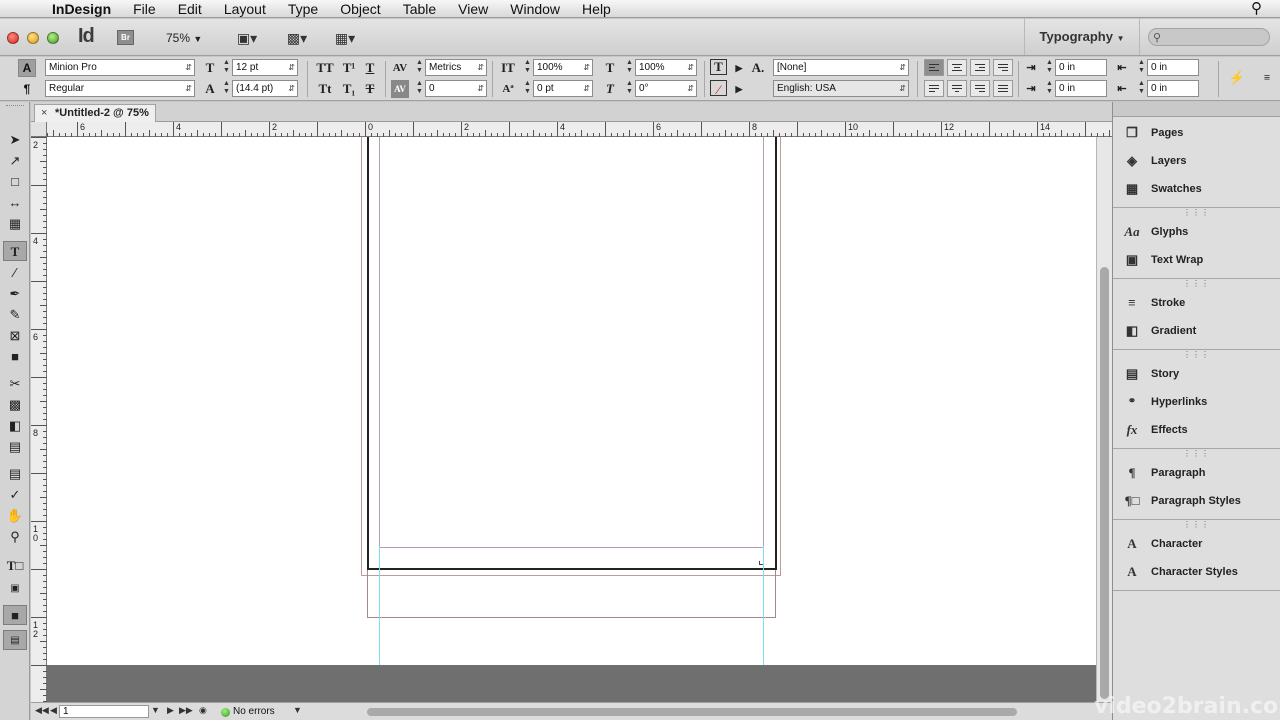 This screenshot has width=1280, height=720. What do you see at coordinates (325, 89) in the screenshot?
I see `small-caps-icon: Tt` at bounding box center [325, 89].